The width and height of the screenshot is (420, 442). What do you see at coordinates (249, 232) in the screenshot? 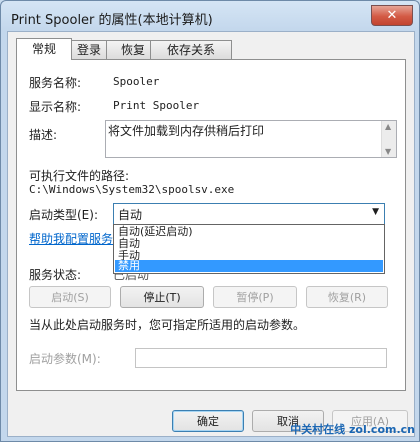
I see `startup-option-delayed: 自动(延迟启动)` at bounding box center [249, 232].